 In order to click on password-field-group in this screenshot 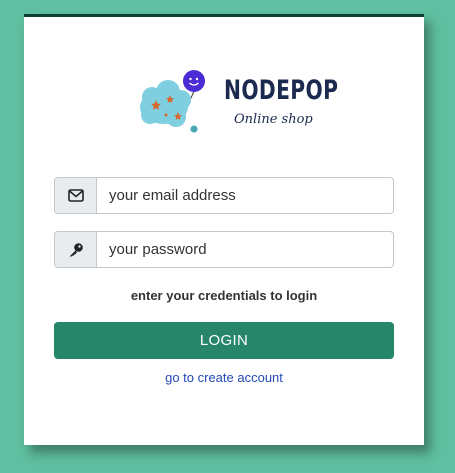, I will do `click(224, 249)`.